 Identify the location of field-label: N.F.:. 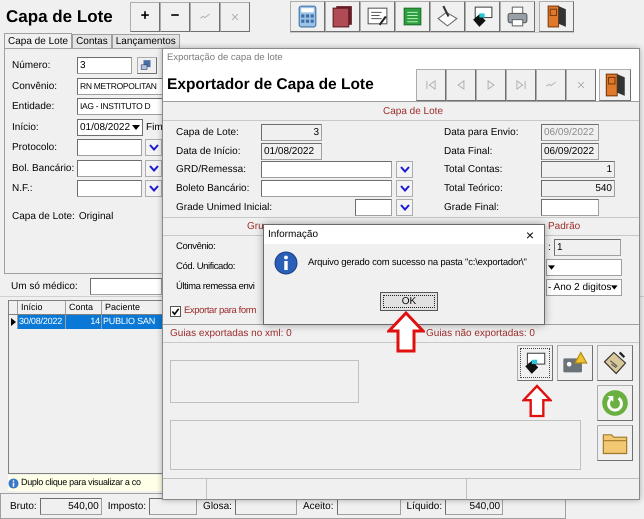
(23, 189).